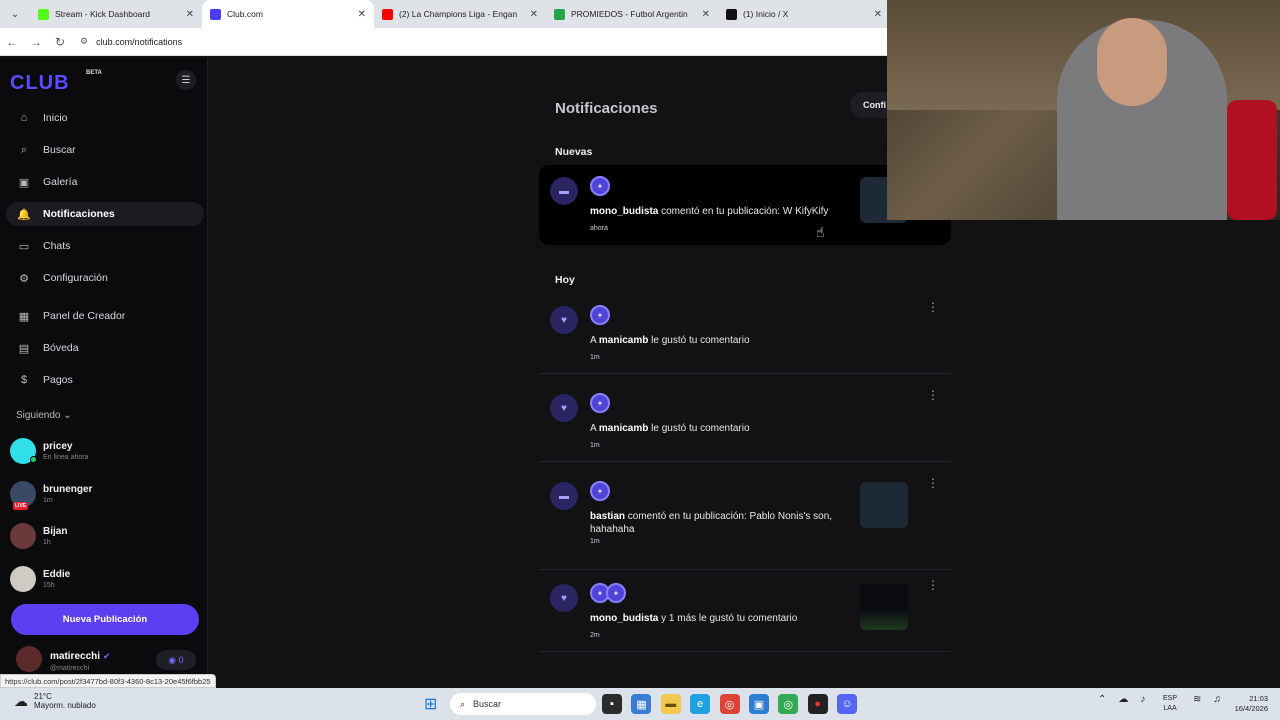 The height and width of the screenshot is (720, 1280). What do you see at coordinates (63, 659) in the screenshot?
I see `current-user: matirecchi ✔ @matirecchi` at bounding box center [63, 659].